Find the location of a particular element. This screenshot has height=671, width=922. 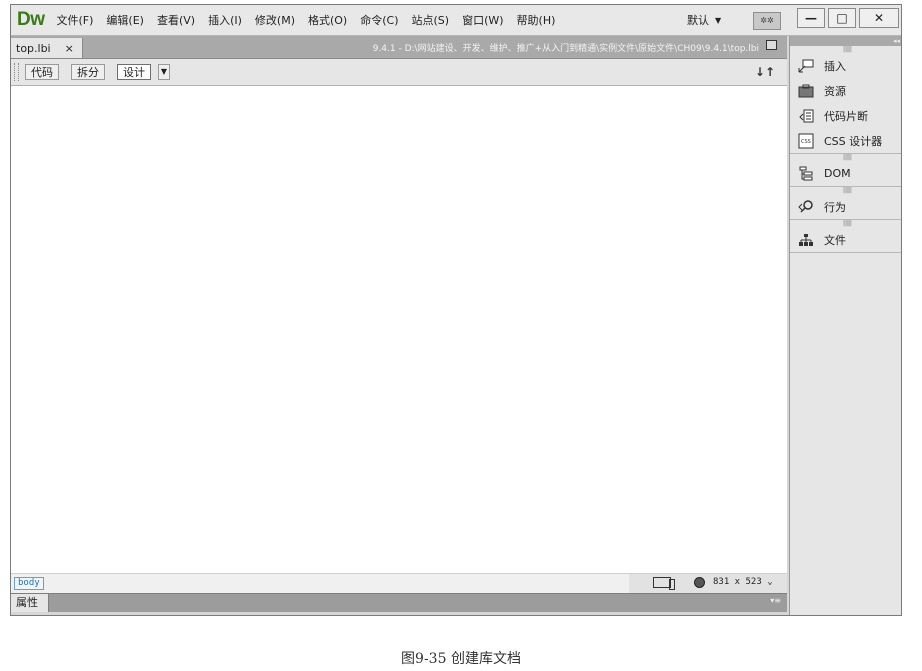

tag-selector-body: body is located at coordinates (29, 583).